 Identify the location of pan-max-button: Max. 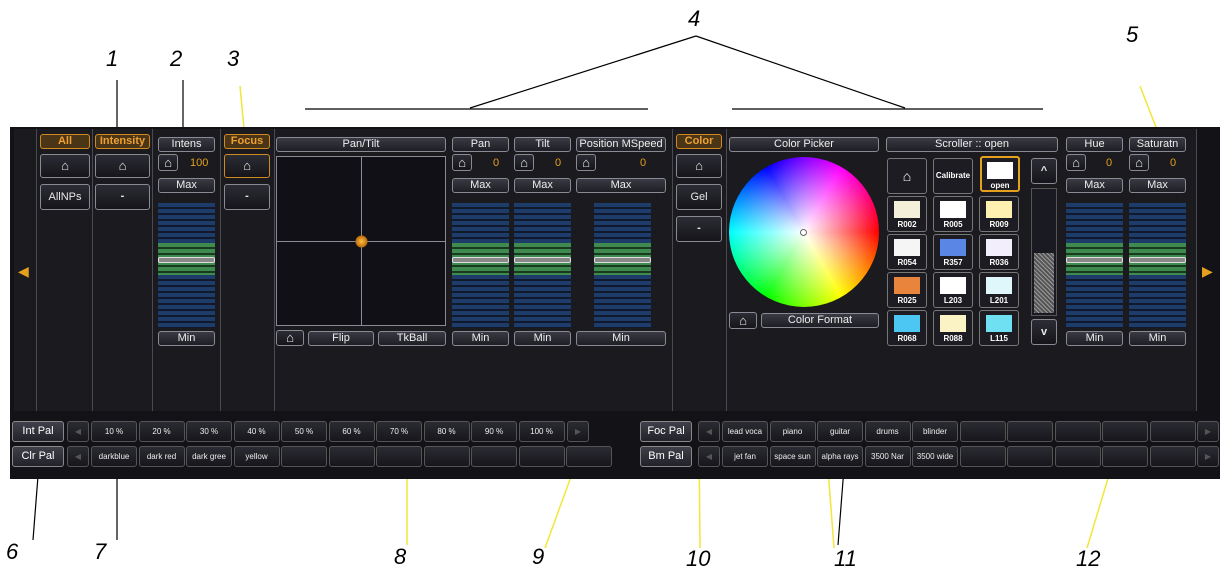
(480, 185).